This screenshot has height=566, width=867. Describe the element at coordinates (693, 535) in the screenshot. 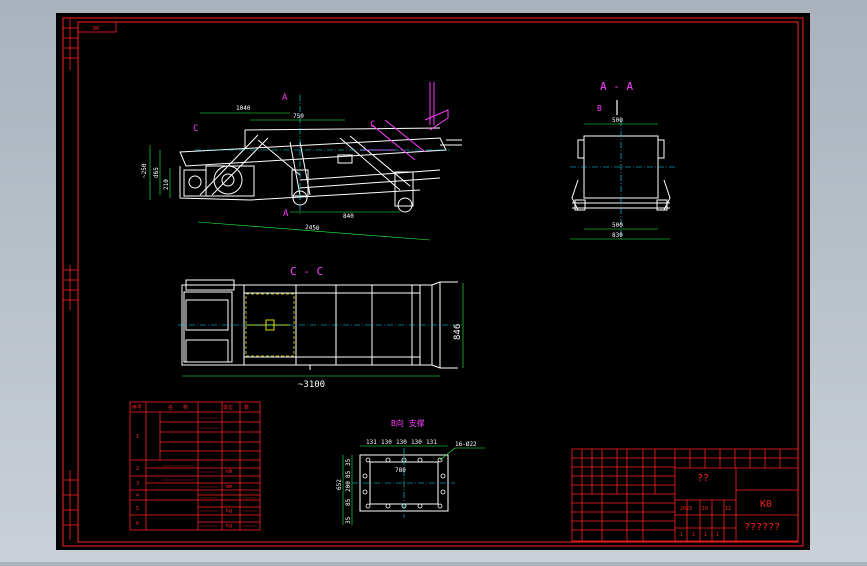

I see `title-bottom-2: 1` at that location.